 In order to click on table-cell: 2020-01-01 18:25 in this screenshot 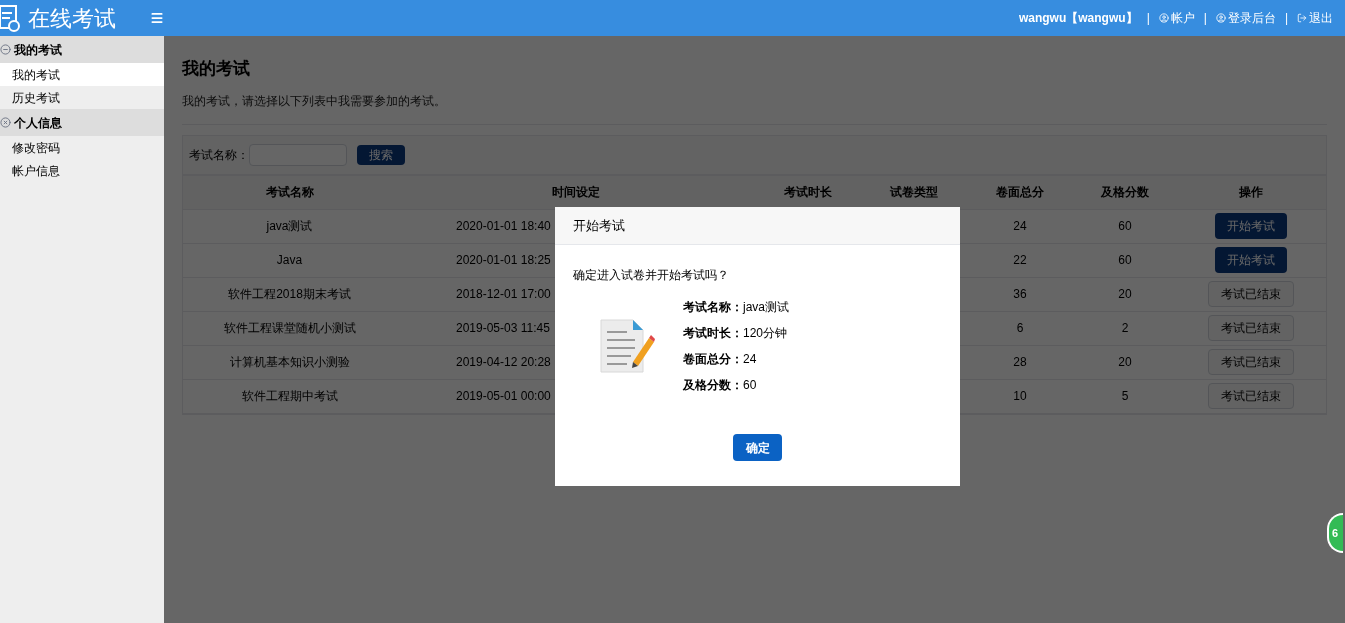, I will do `click(503, 260)`.